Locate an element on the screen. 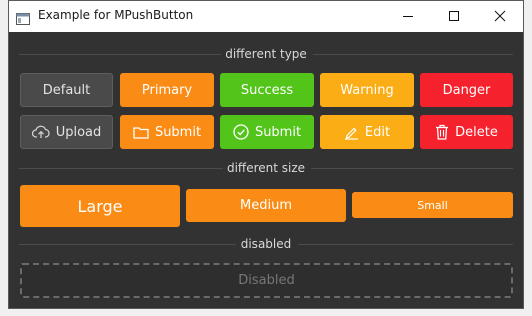 The width and height of the screenshot is (532, 316). edit-button: Edit is located at coordinates (367, 132).